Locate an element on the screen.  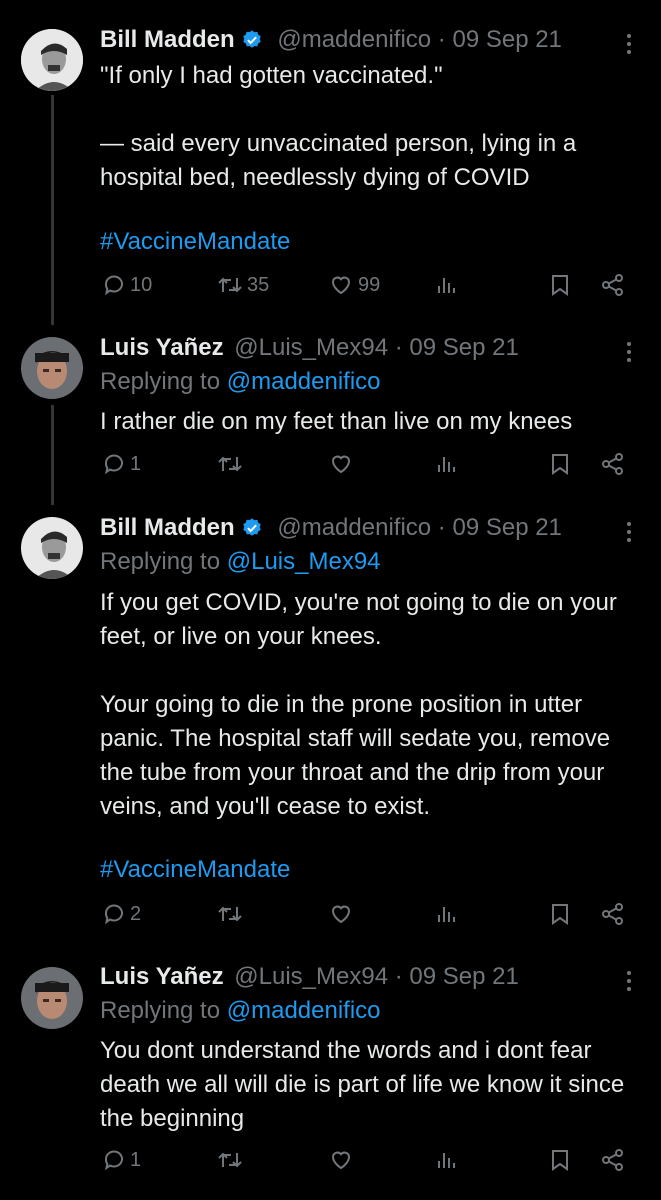
mention-link: @Luis_Mex94 is located at coordinates (304, 561).